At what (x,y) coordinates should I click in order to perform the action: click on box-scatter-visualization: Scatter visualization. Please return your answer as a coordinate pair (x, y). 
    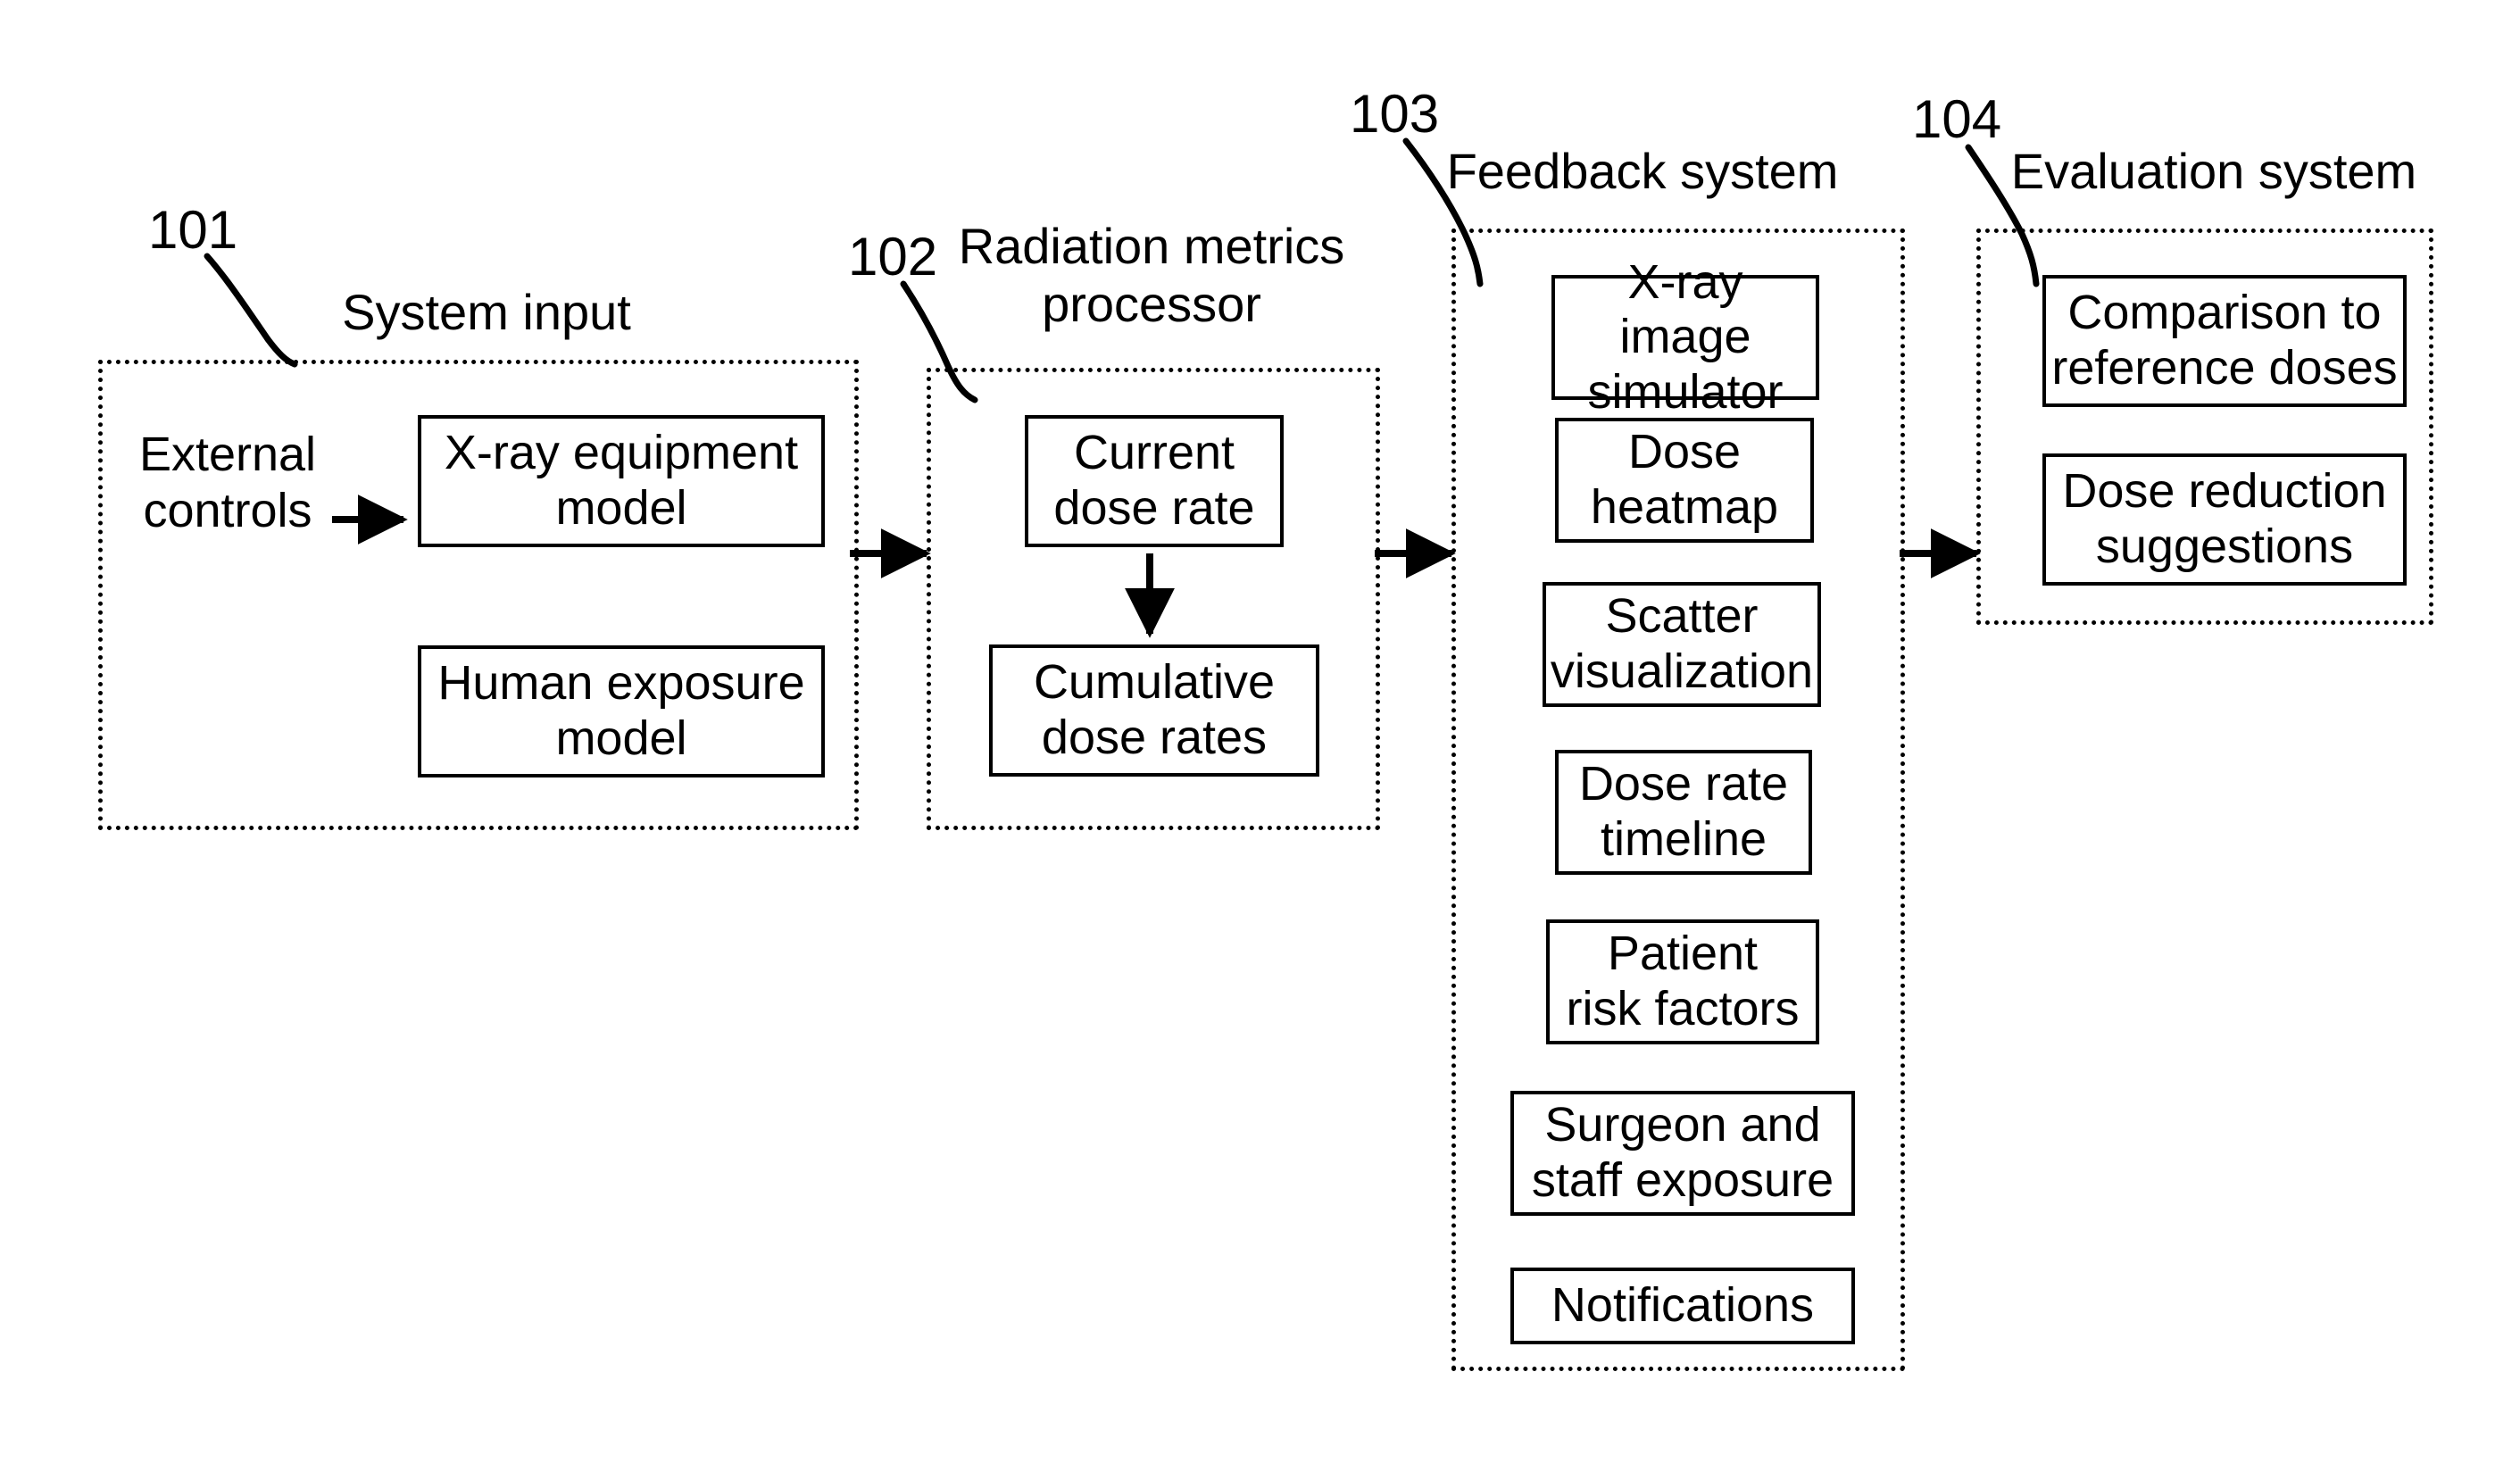
    Looking at the image, I should click on (1682, 644).